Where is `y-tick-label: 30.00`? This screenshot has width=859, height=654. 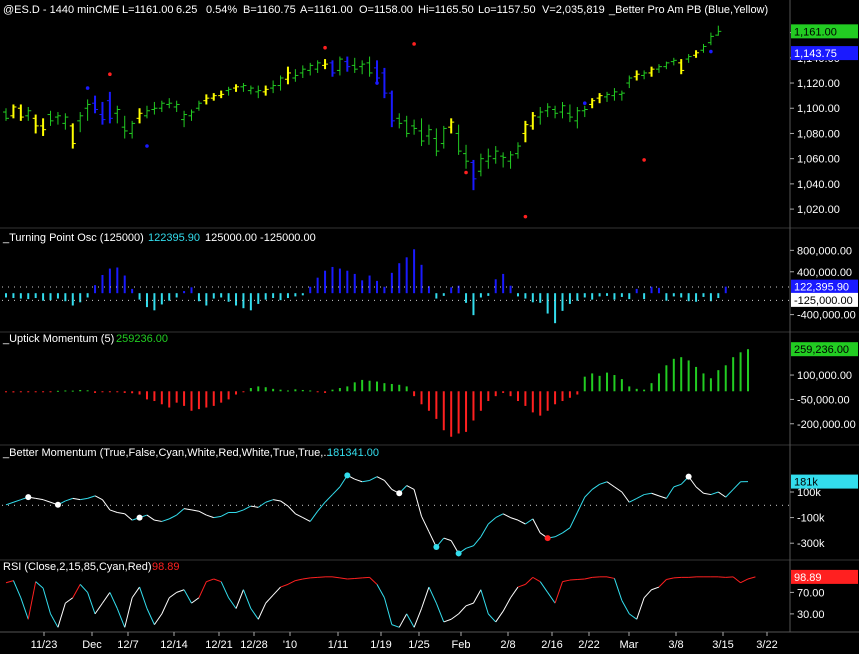
y-tick-label: 30.00 is located at coordinates (811, 615).